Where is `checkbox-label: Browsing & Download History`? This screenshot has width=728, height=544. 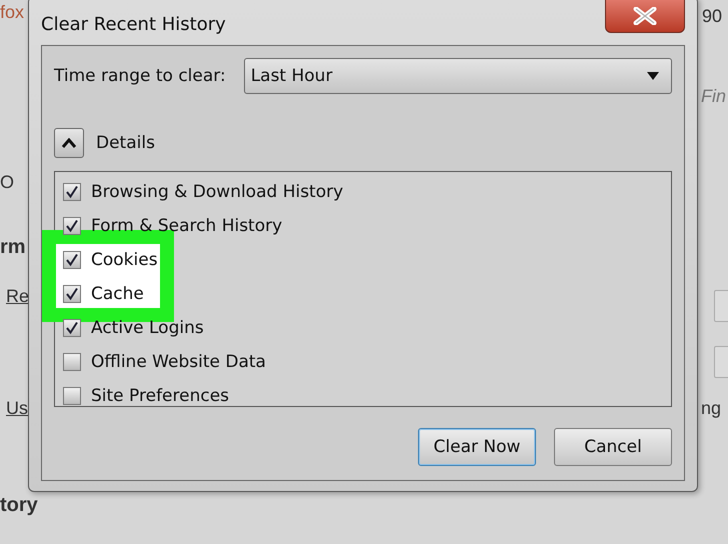 checkbox-label: Browsing & Download History is located at coordinates (217, 192).